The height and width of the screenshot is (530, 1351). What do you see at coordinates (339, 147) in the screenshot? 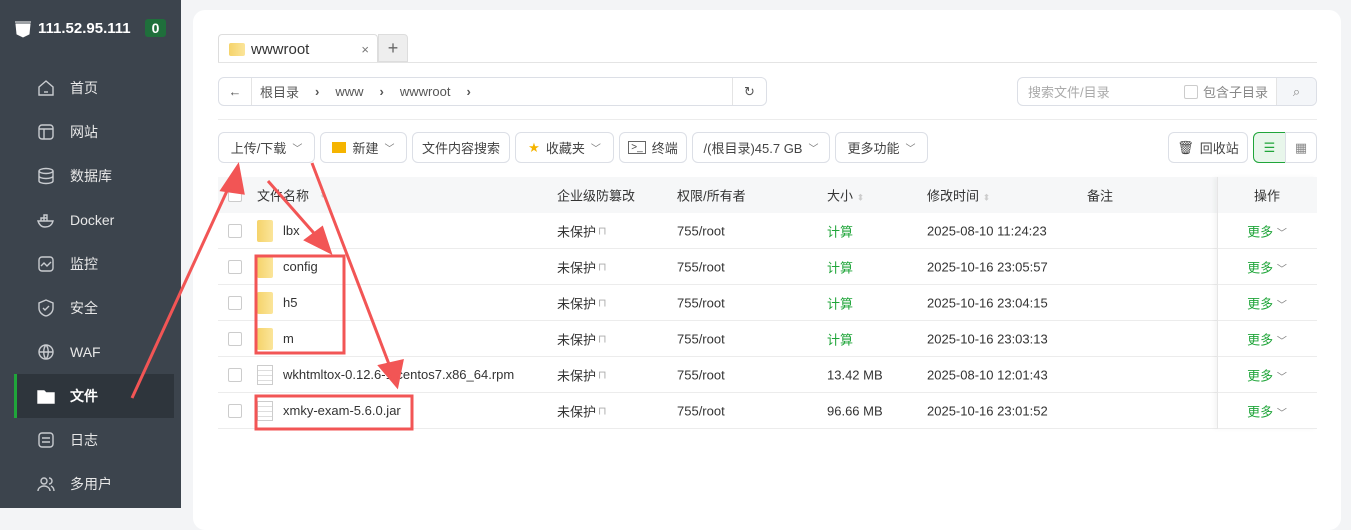
I see `new-folder-icon` at bounding box center [339, 147].